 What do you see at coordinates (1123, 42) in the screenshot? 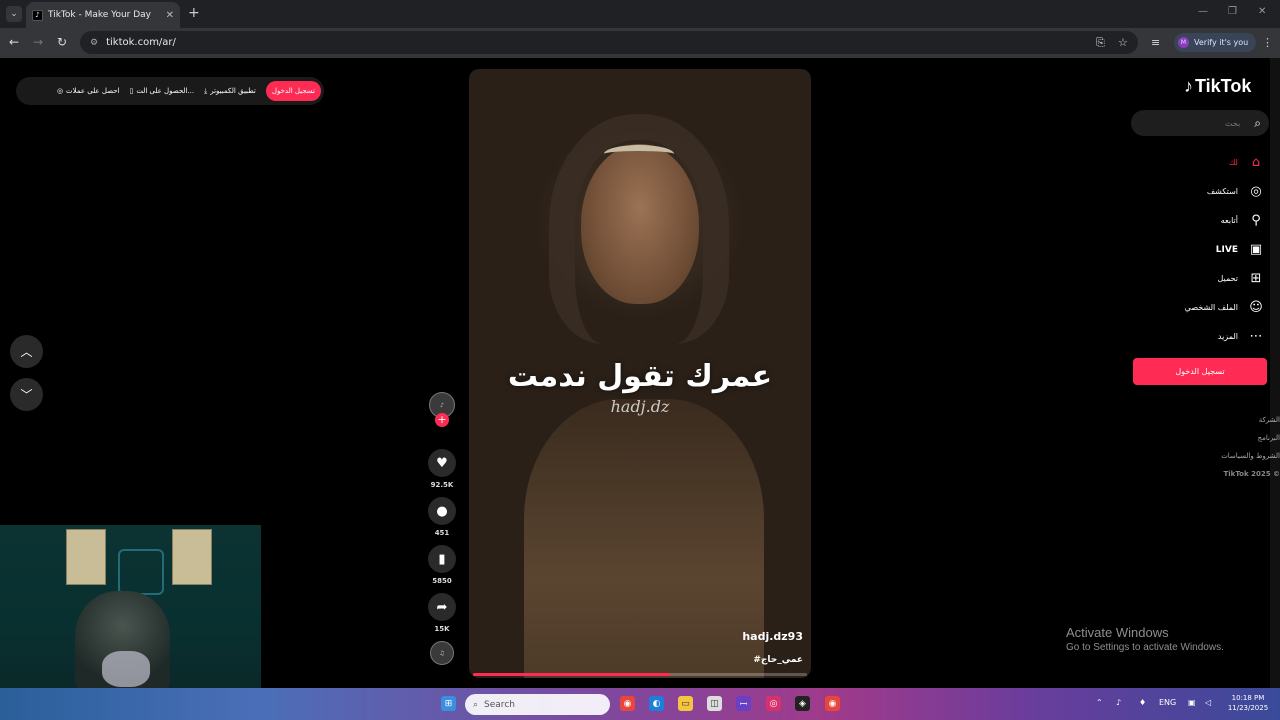
I see `bookmark-star-icon: ☆` at bounding box center [1123, 42].